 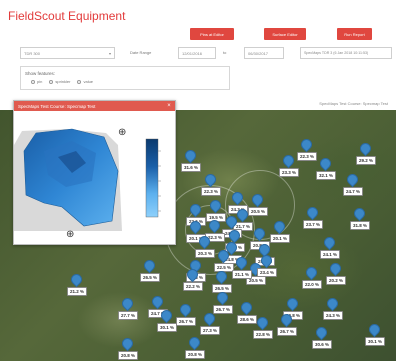 I want to click on value-tag: 23.7 %, so click(x=313, y=224).